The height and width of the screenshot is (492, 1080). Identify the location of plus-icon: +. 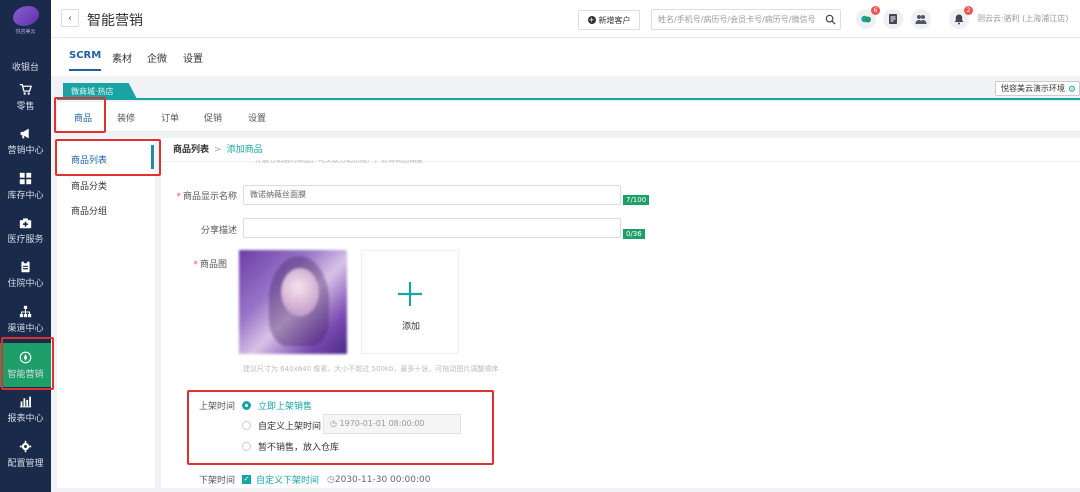
(591, 20).